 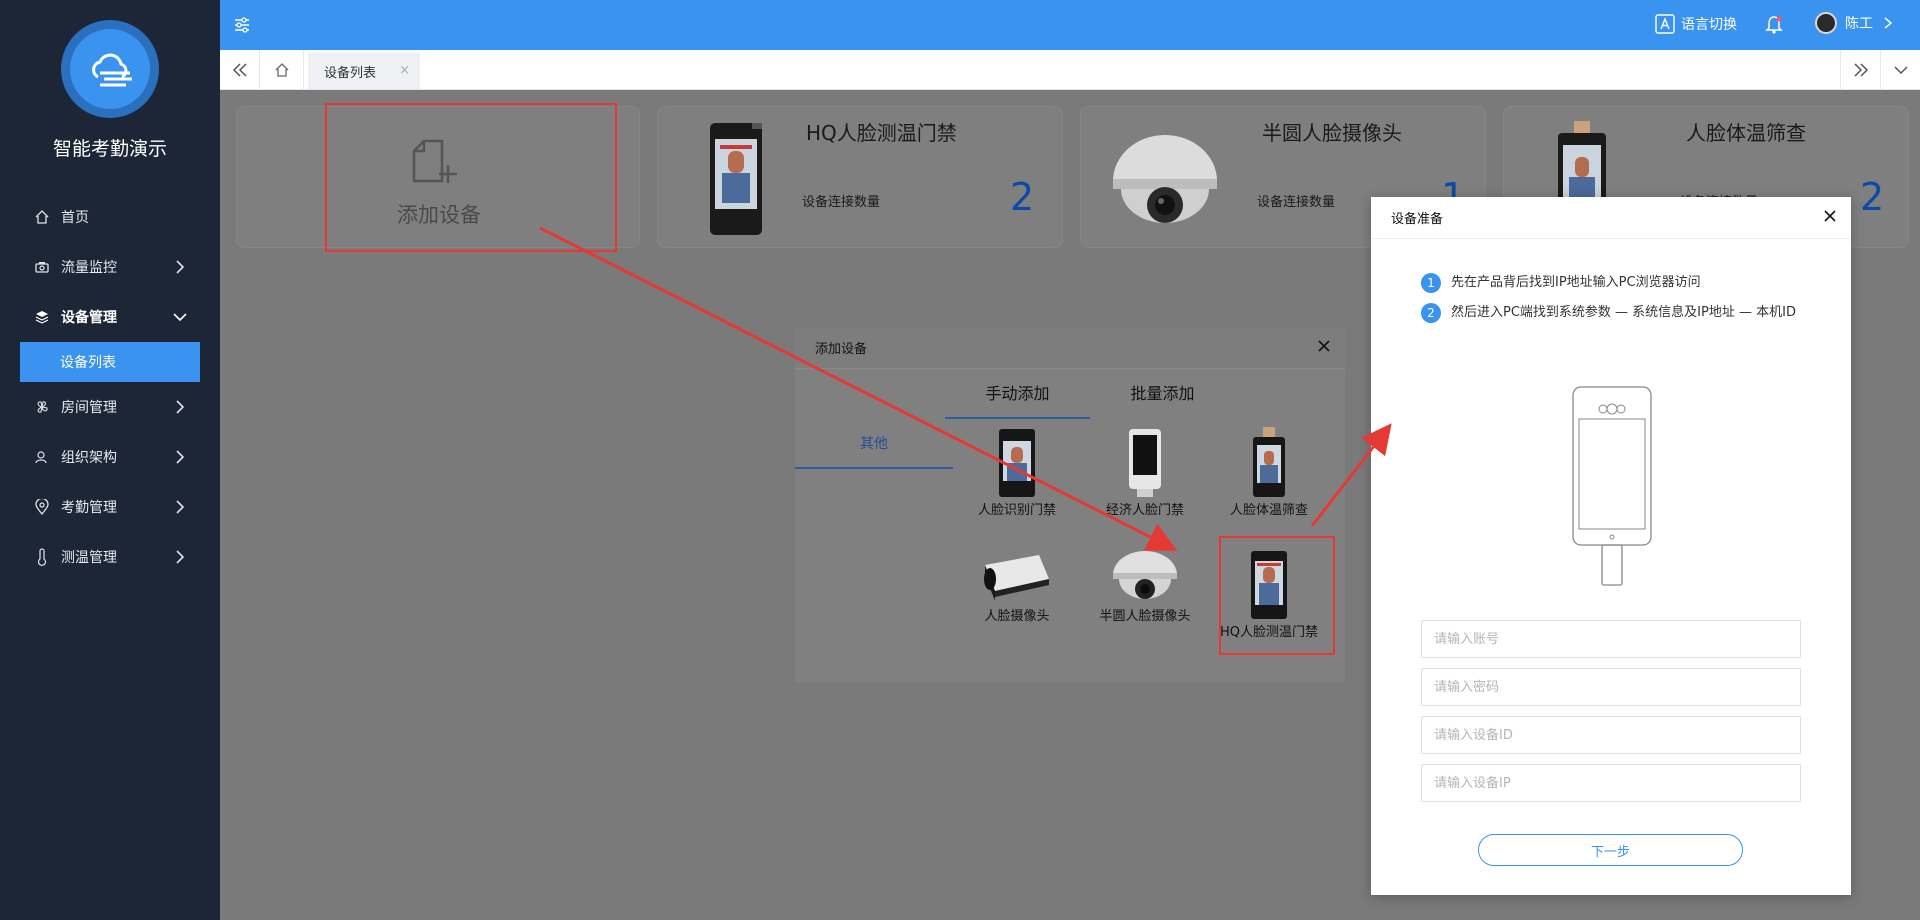 I want to click on user-menu: 陈工, so click(x=1855, y=23).